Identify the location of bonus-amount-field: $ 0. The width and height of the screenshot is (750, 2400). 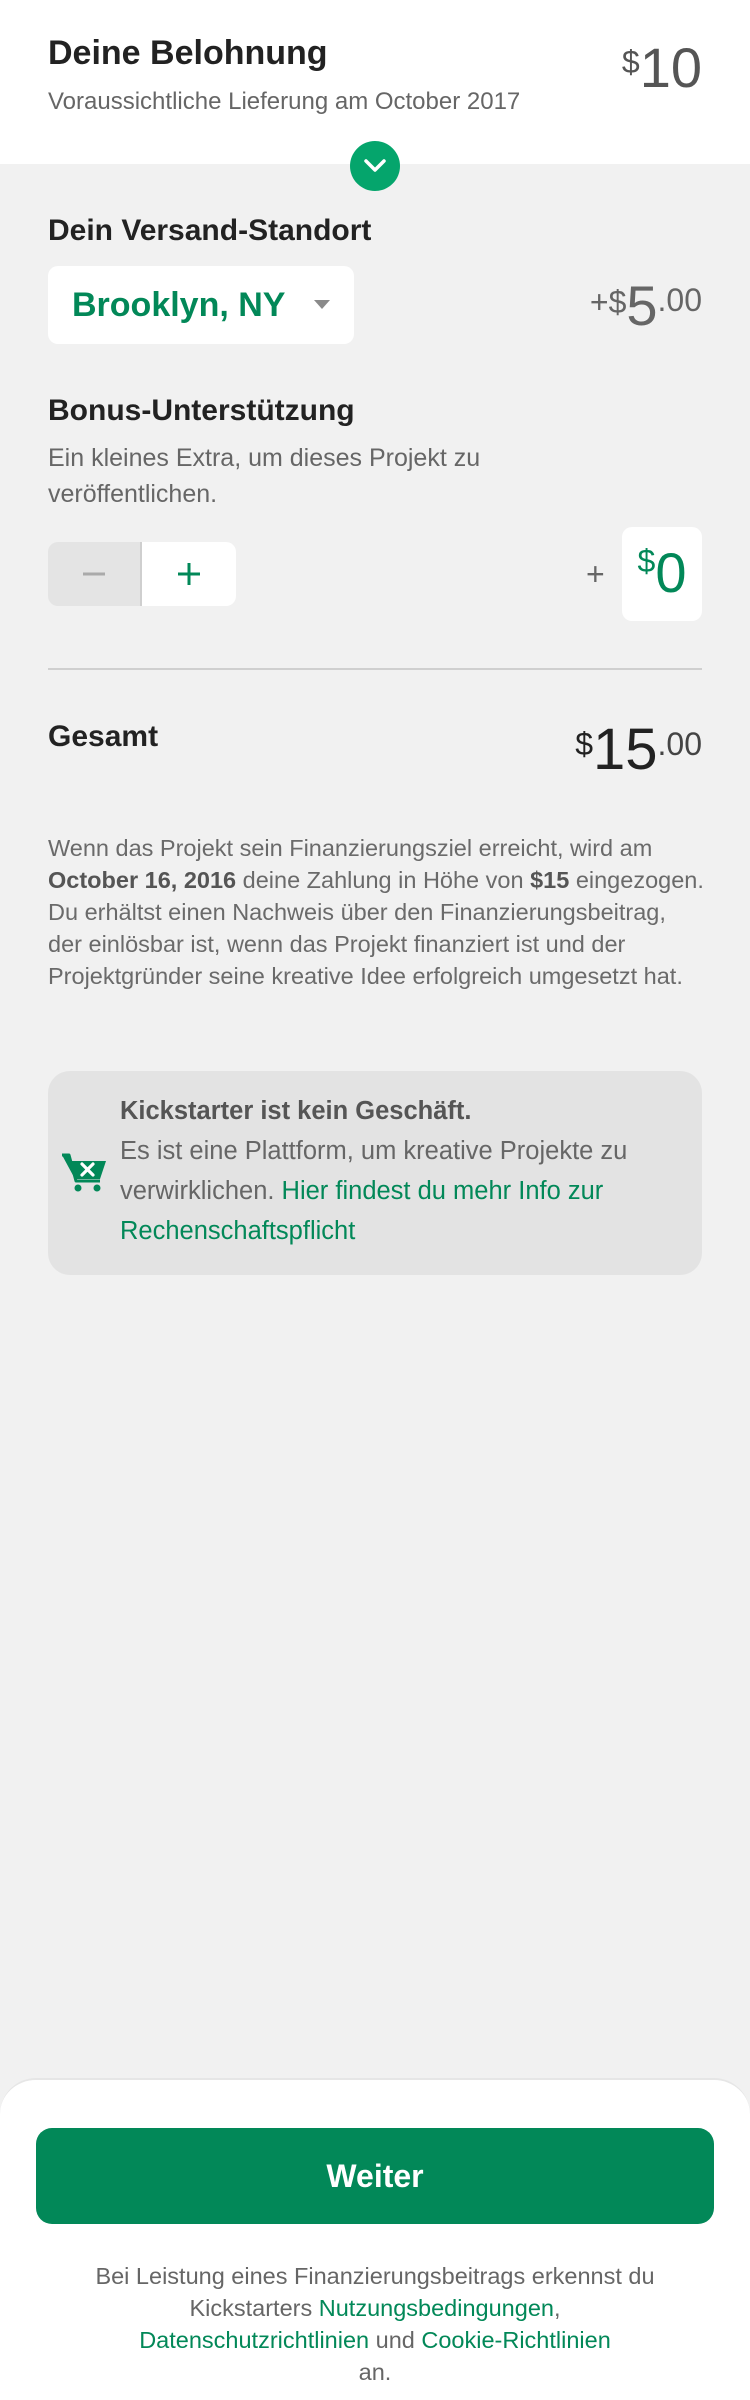
(662, 574).